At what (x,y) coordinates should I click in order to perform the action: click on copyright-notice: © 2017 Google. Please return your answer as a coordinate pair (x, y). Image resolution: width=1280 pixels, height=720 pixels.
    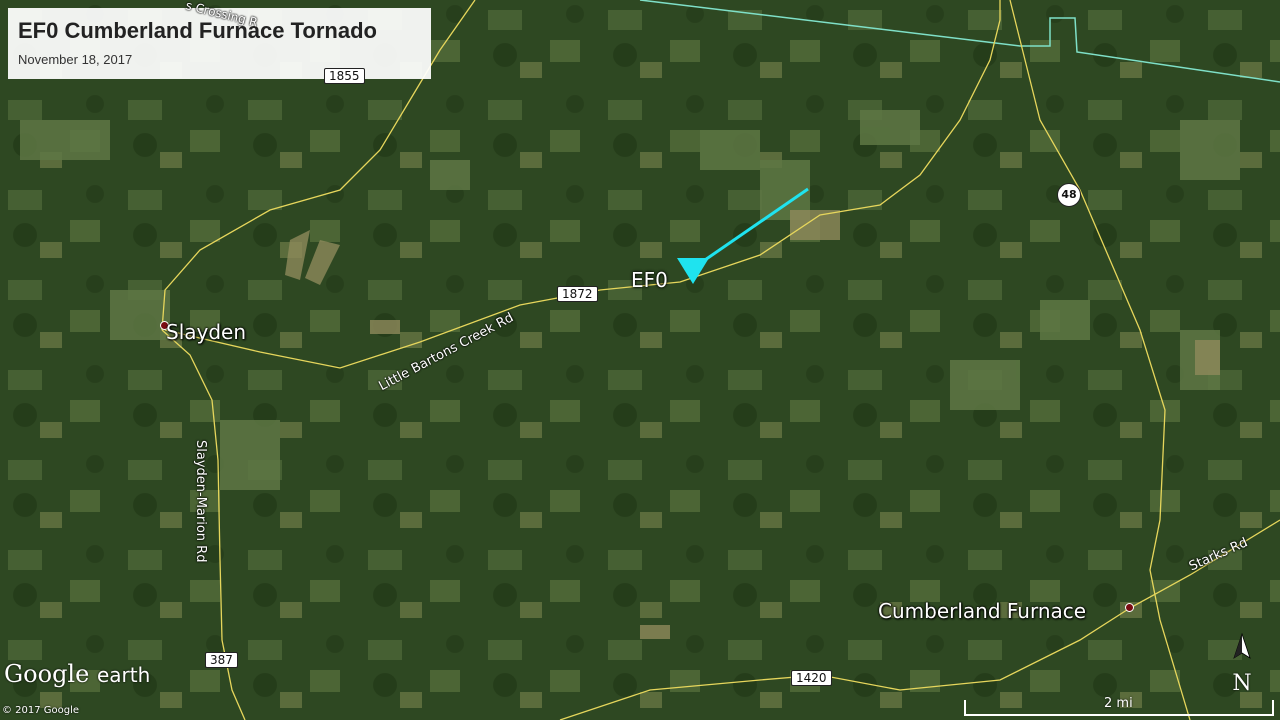
    Looking at the image, I should click on (41, 710).